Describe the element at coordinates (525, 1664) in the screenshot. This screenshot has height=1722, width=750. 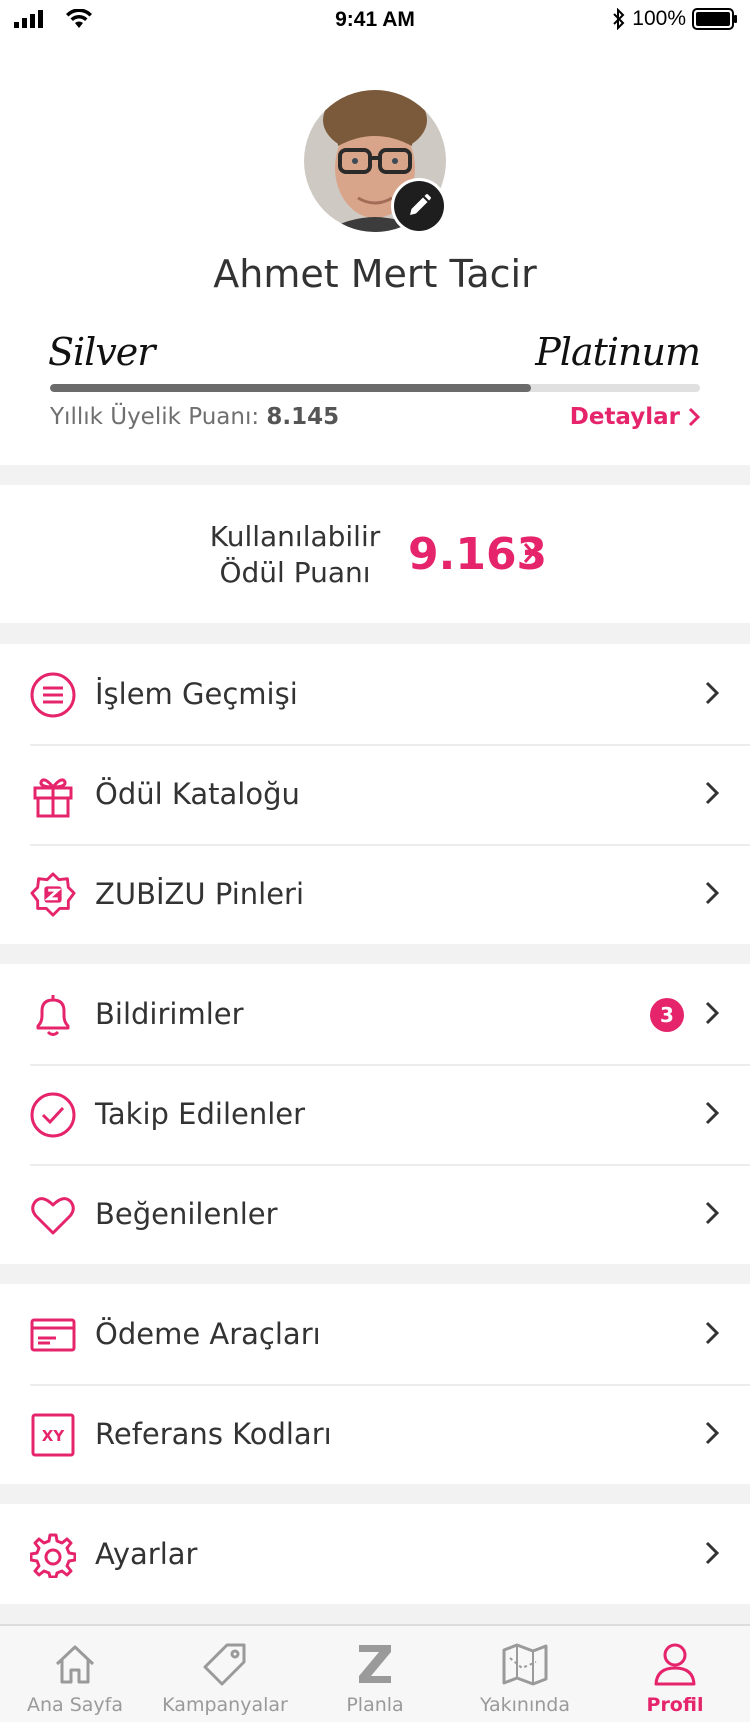
I see `map-icon` at that location.